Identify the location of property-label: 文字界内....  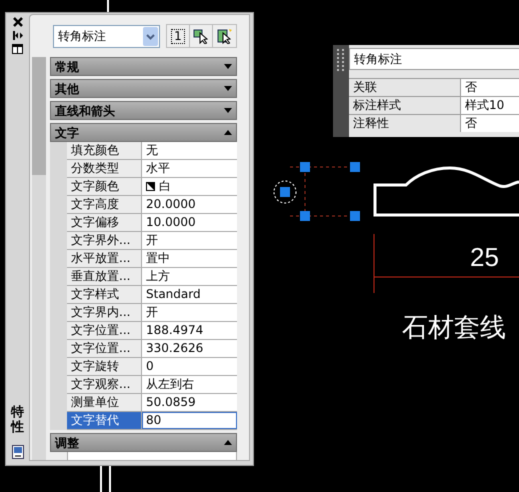
(104, 312).